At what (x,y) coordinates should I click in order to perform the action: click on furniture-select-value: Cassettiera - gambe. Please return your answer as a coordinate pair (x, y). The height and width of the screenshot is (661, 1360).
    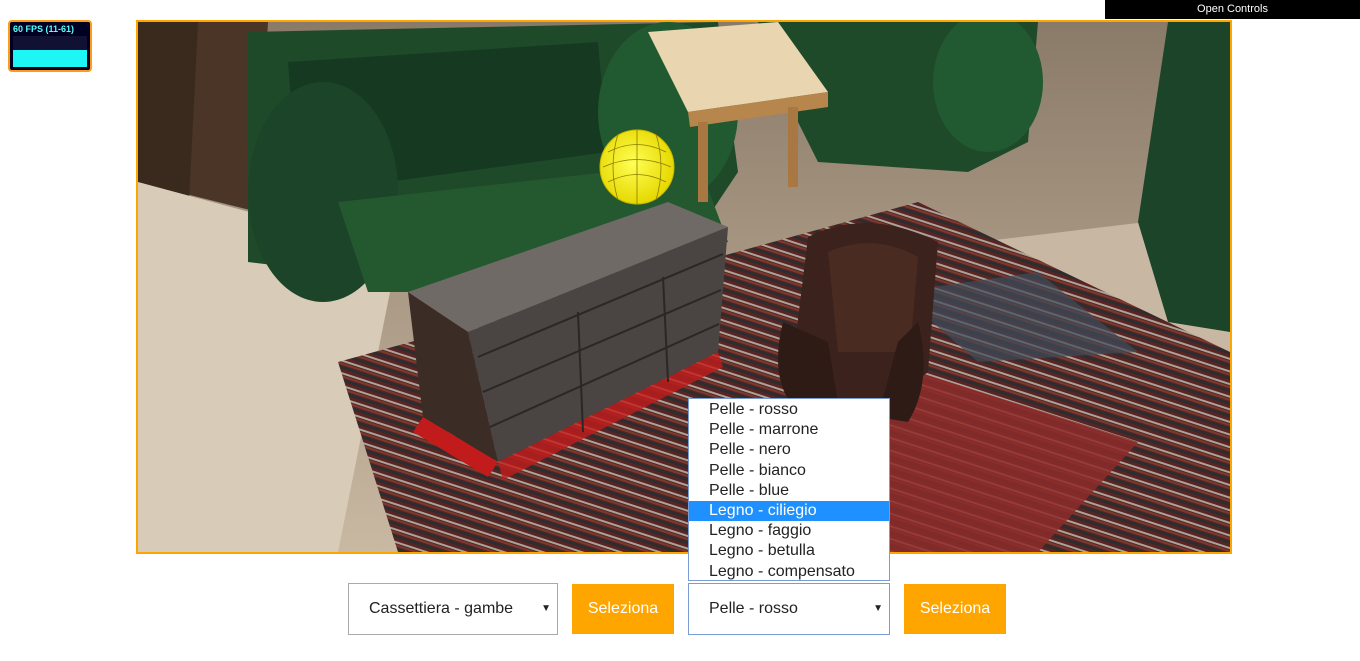
    Looking at the image, I should click on (441, 608).